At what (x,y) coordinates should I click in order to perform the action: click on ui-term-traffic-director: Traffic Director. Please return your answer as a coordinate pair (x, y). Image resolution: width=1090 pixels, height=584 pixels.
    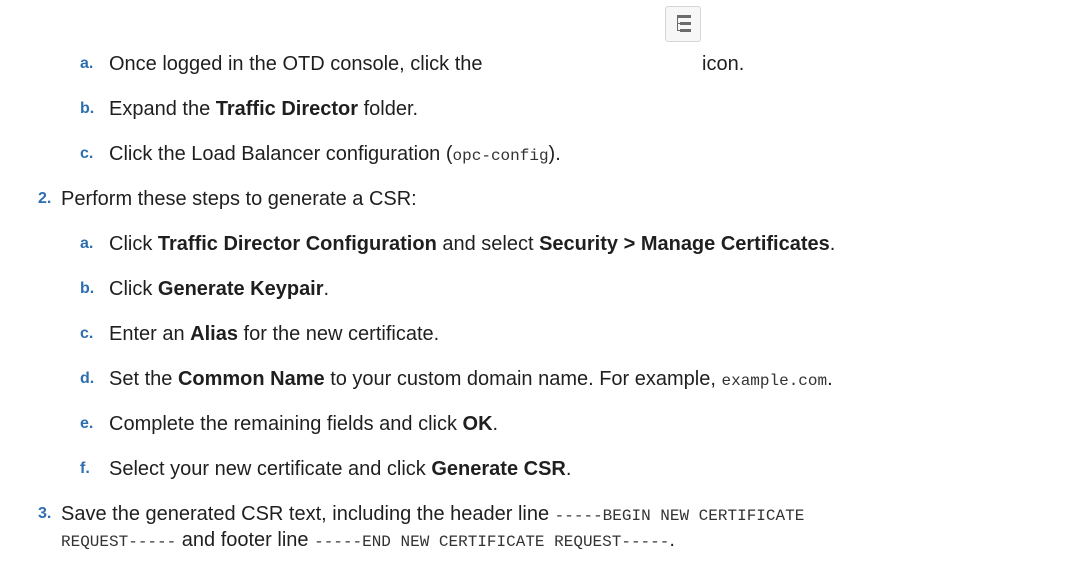
    Looking at the image, I should click on (287, 109).